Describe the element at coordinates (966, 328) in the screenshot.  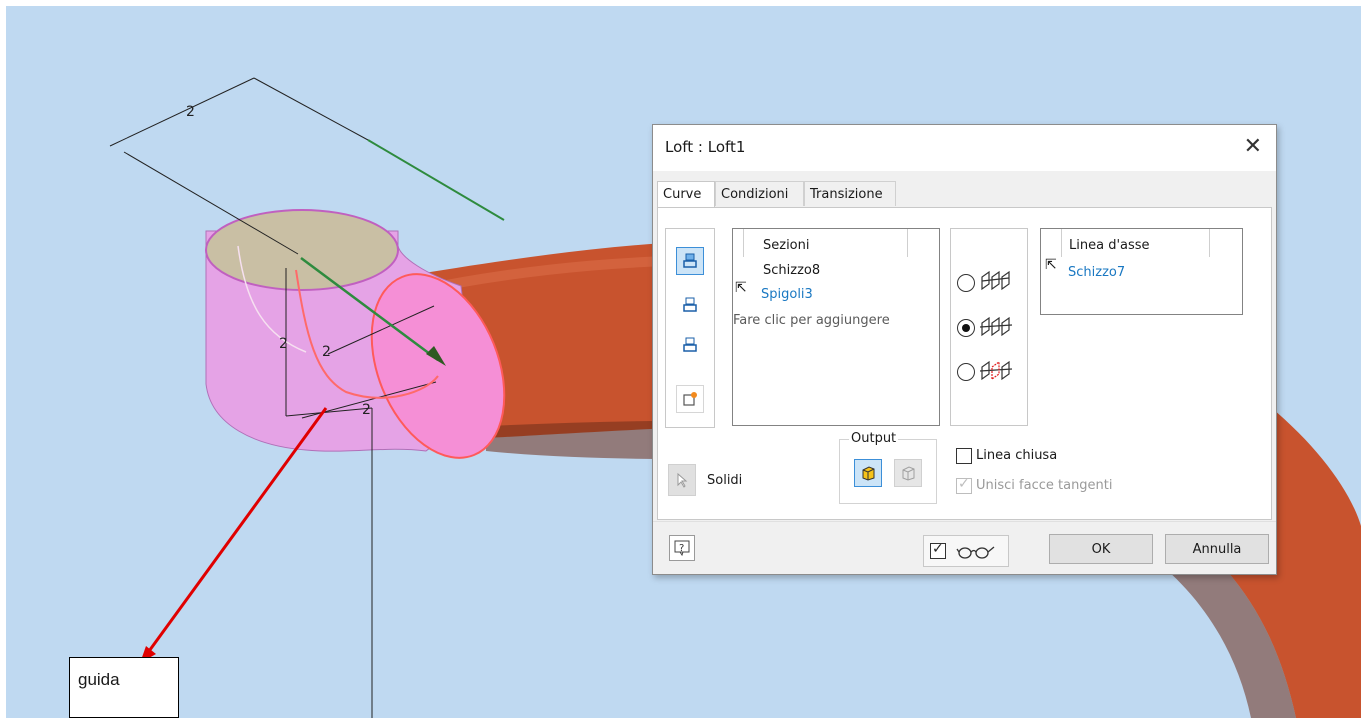
I see `radio-centerline` at that location.